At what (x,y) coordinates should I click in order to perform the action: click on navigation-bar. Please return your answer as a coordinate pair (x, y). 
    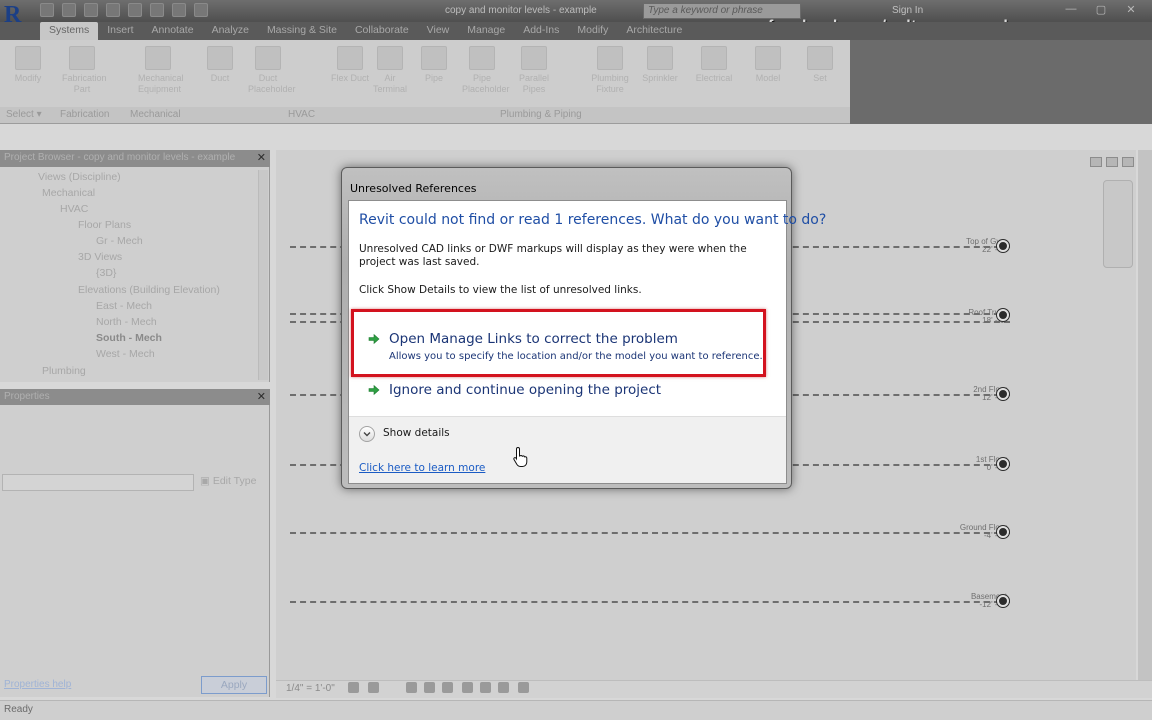
    Looking at the image, I should click on (1118, 224).